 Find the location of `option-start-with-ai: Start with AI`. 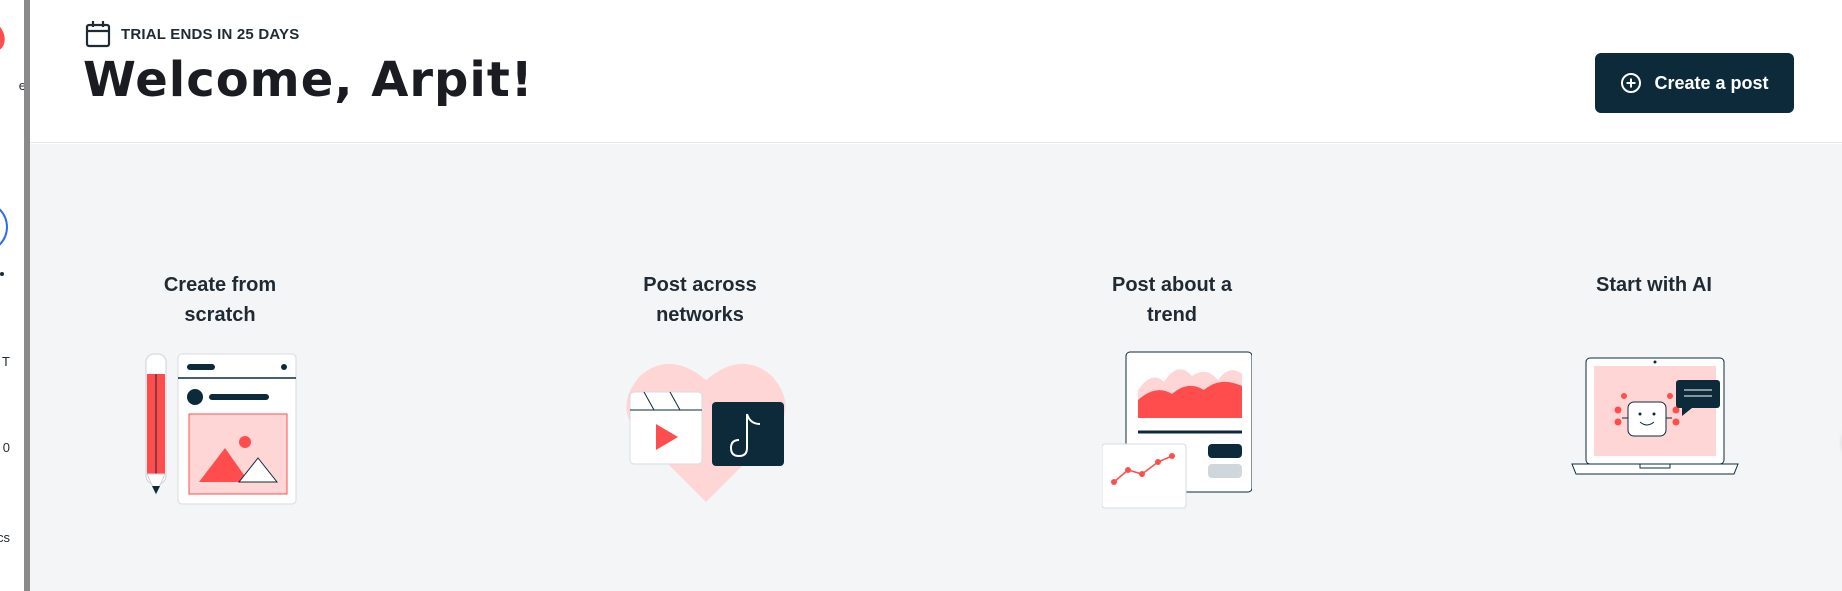

option-start-with-ai: Start with AI is located at coordinates (1654, 372).